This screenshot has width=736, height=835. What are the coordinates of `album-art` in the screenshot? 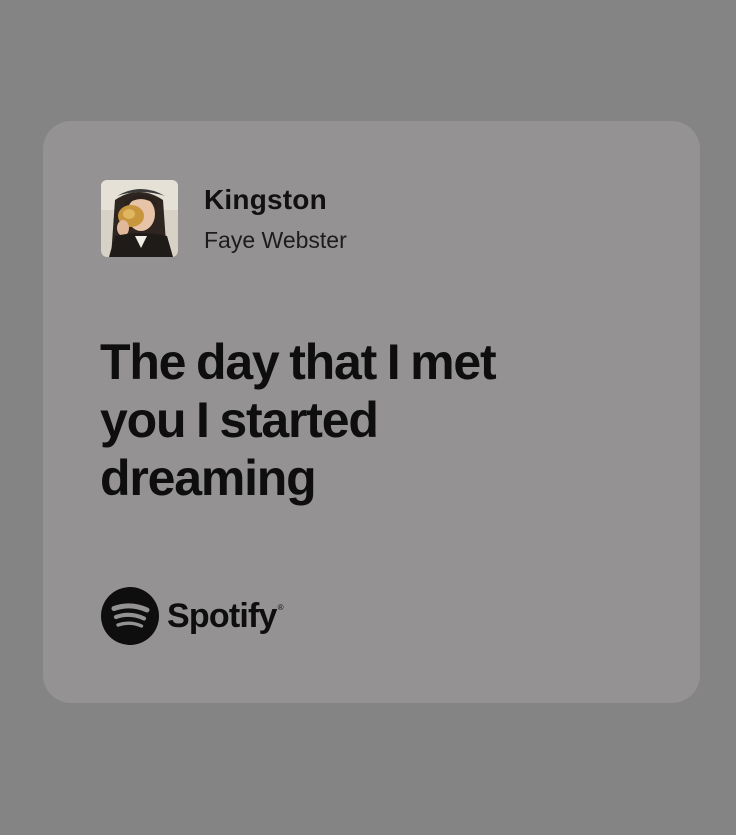 It's located at (139, 218).